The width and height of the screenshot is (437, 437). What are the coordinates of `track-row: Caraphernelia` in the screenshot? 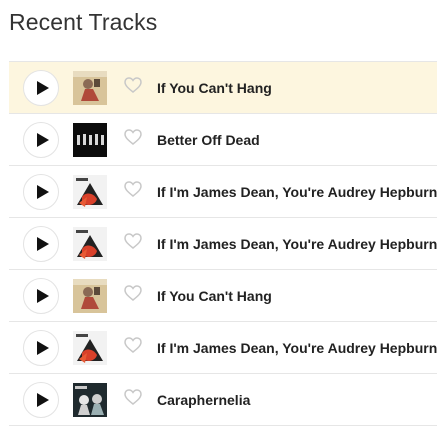 It's located at (223, 400).